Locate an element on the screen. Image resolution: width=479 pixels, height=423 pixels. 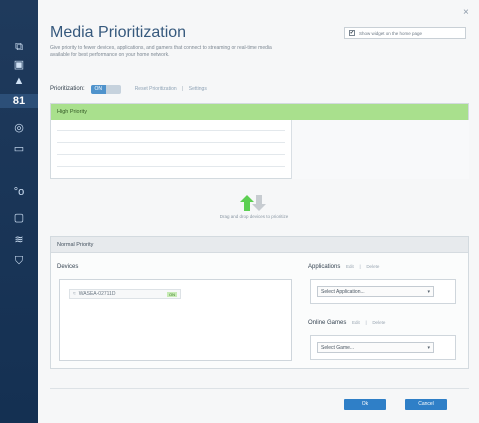
arrow-up-icon is located at coordinates (247, 203).